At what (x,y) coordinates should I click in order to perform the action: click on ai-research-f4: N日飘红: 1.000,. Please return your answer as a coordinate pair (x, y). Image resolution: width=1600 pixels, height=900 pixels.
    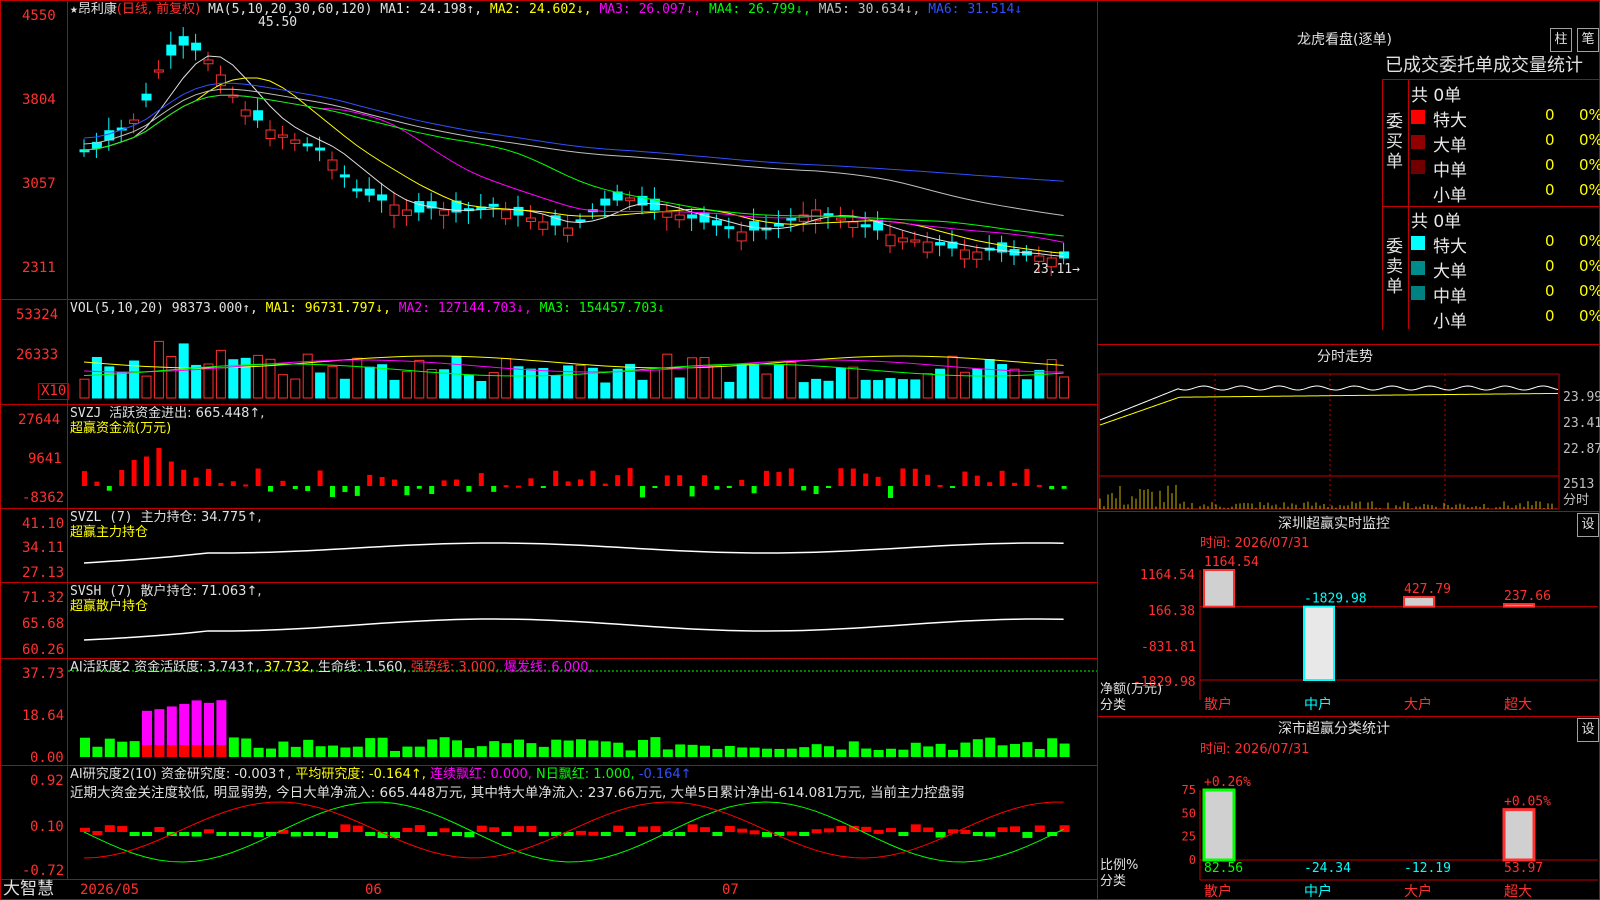
    Looking at the image, I should click on (585, 774).